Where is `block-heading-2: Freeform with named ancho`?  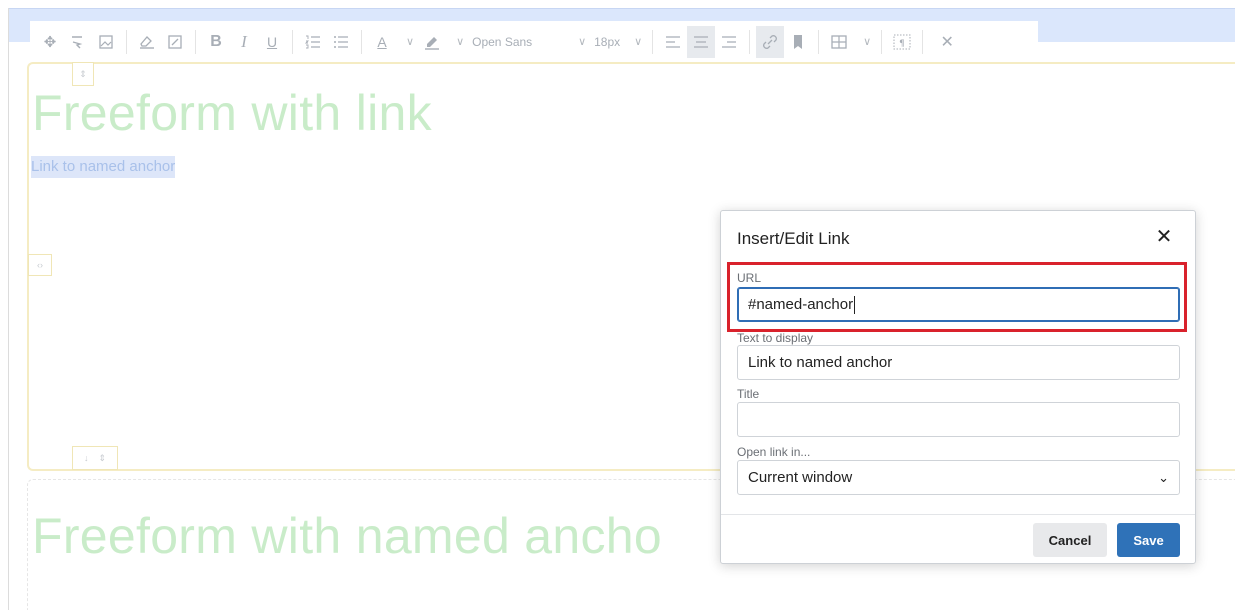 block-heading-2: Freeform with named ancho is located at coordinates (347, 536).